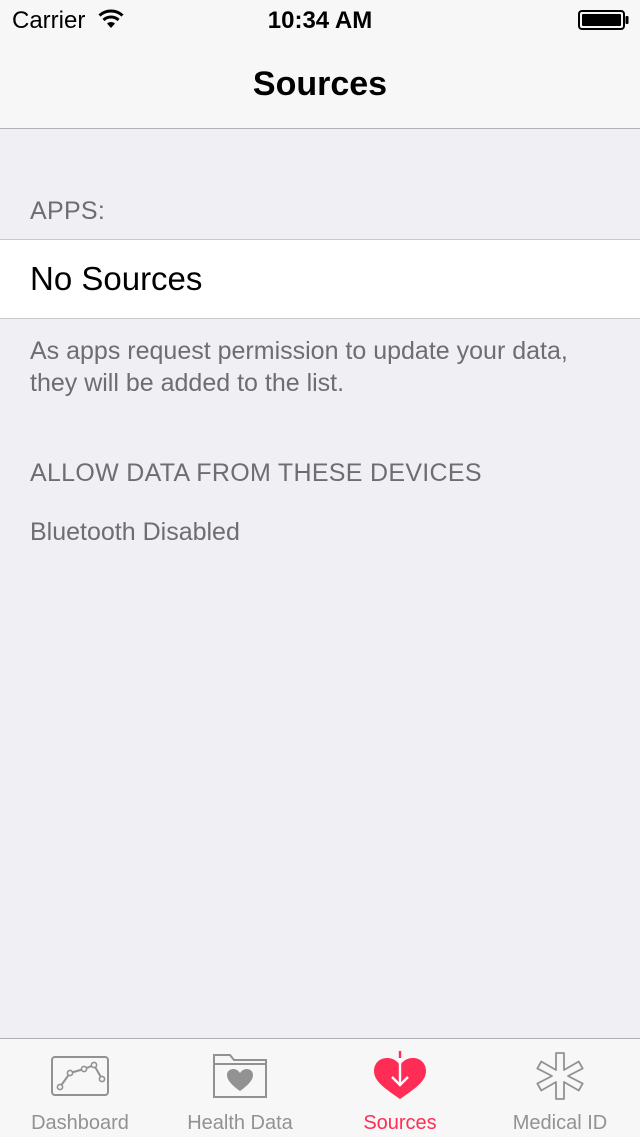  I want to click on tab-bar: Dashboard Health Data Sources Medical ID, so click(320, 1087).